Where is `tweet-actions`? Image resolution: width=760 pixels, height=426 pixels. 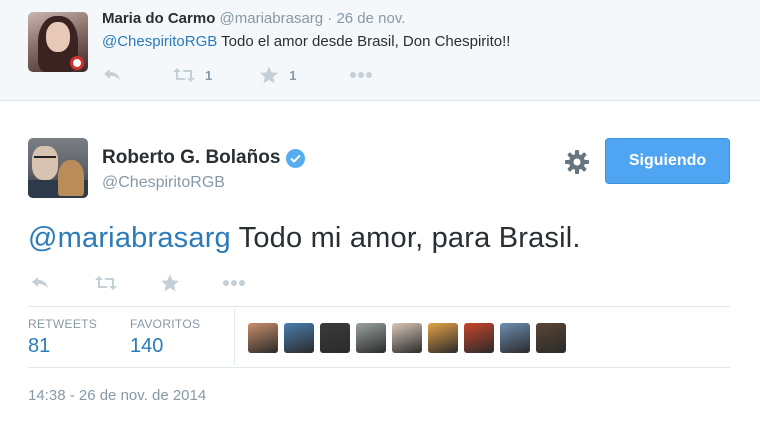
tweet-actions is located at coordinates (138, 283).